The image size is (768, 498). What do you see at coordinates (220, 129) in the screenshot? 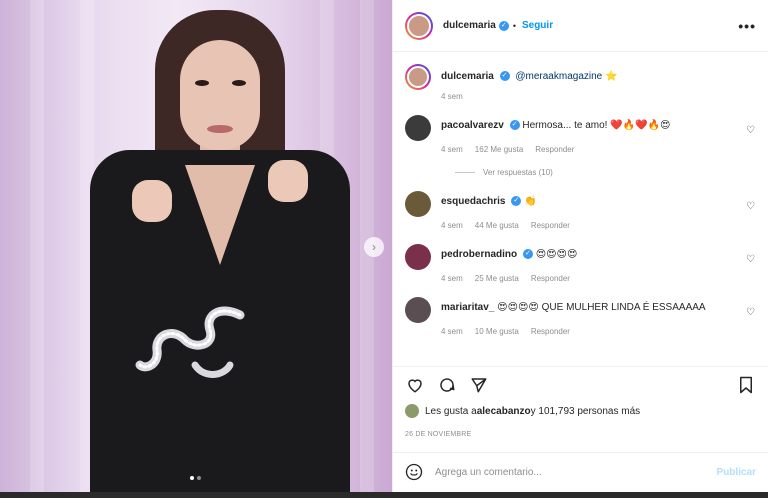
I see `lips` at bounding box center [220, 129].